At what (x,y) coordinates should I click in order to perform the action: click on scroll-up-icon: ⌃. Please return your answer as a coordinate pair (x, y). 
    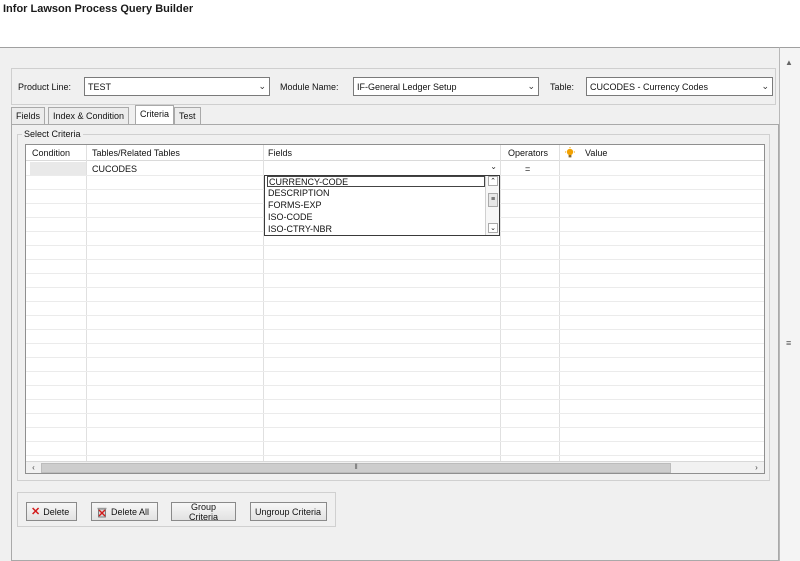
    Looking at the image, I should click on (493, 181).